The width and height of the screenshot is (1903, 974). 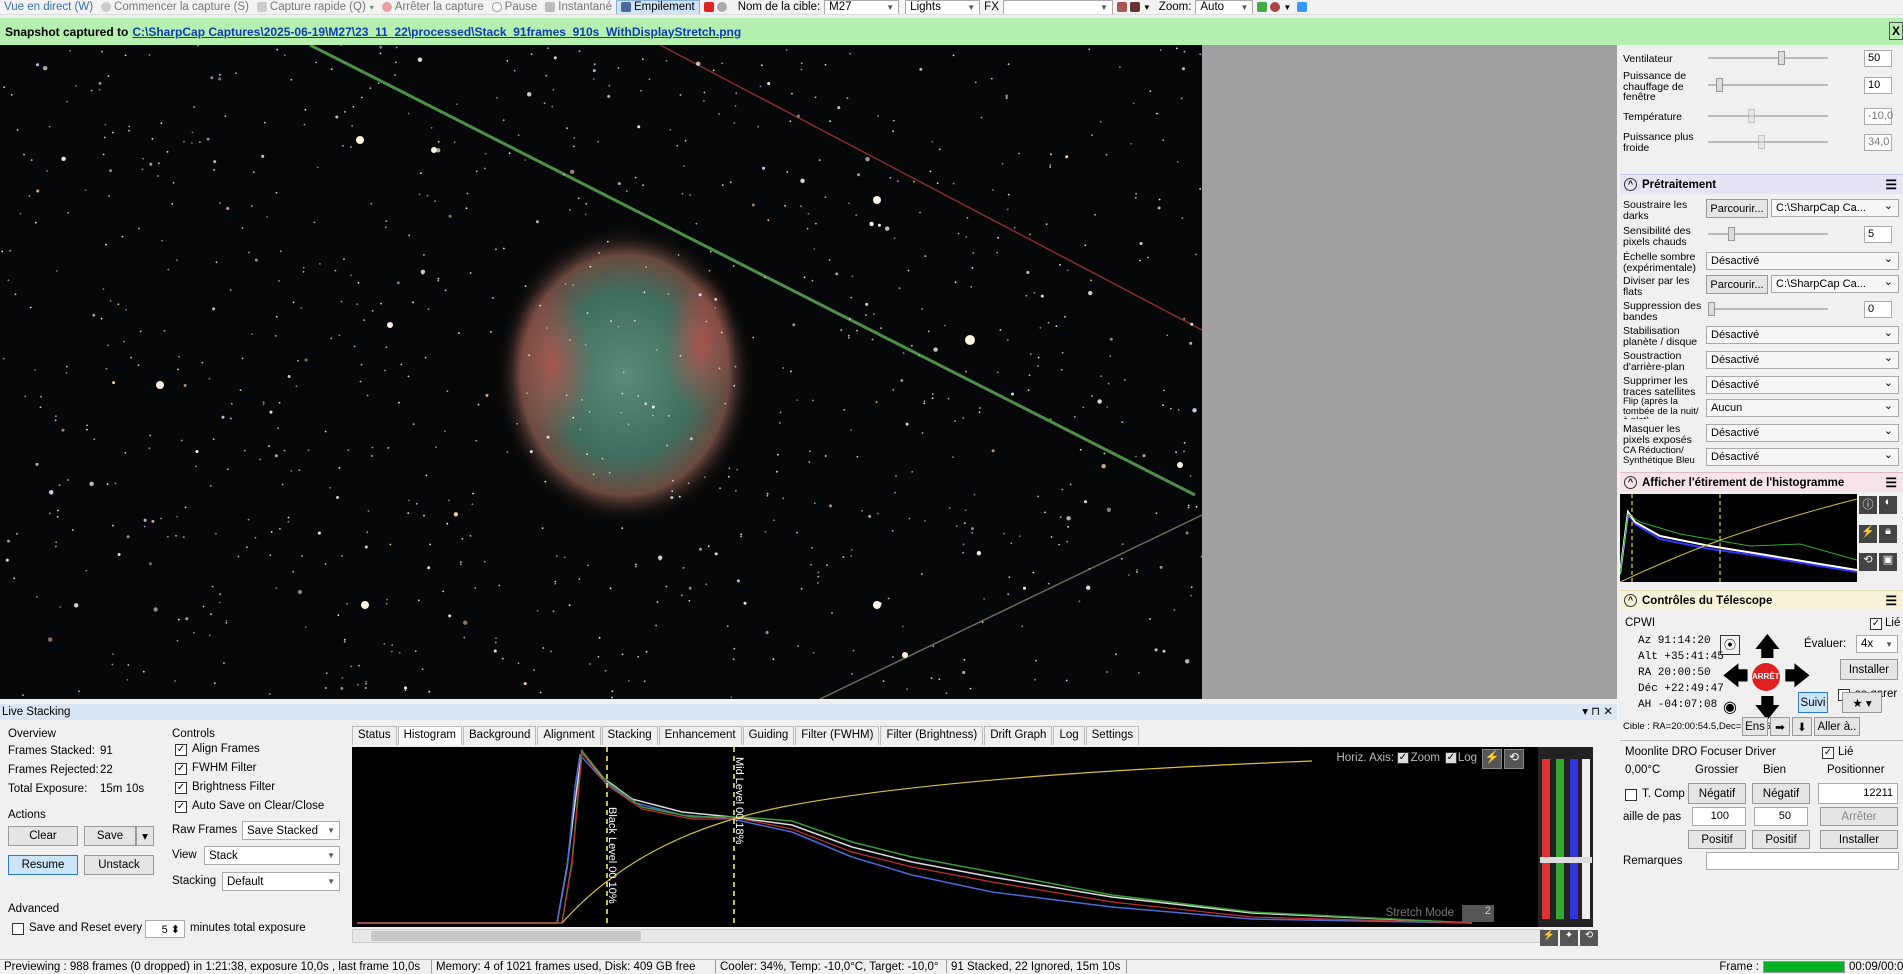 I want to click on coarse-step-input: 100, so click(x=1719, y=816).